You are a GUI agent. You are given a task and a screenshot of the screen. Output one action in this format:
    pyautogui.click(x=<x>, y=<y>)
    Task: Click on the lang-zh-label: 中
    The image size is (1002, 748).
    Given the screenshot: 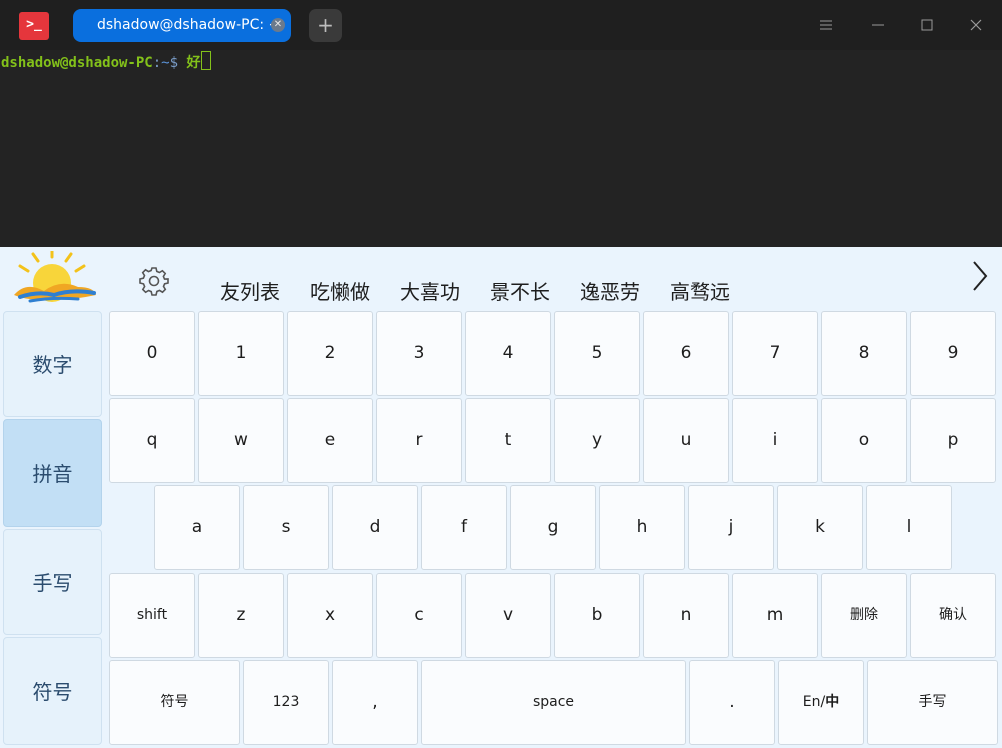 What is the action you would take?
    pyautogui.click(x=832, y=702)
    